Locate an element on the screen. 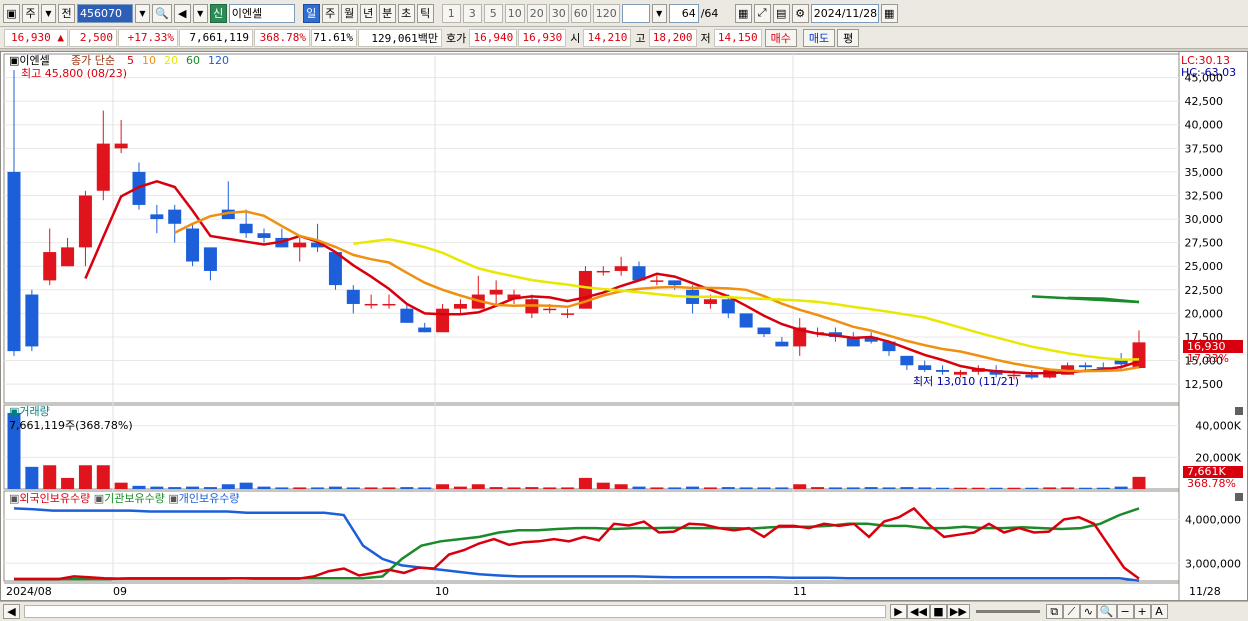 The height and width of the screenshot is (621, 1248). calendar-icon: ▦ is located at coordinates (889, 13).